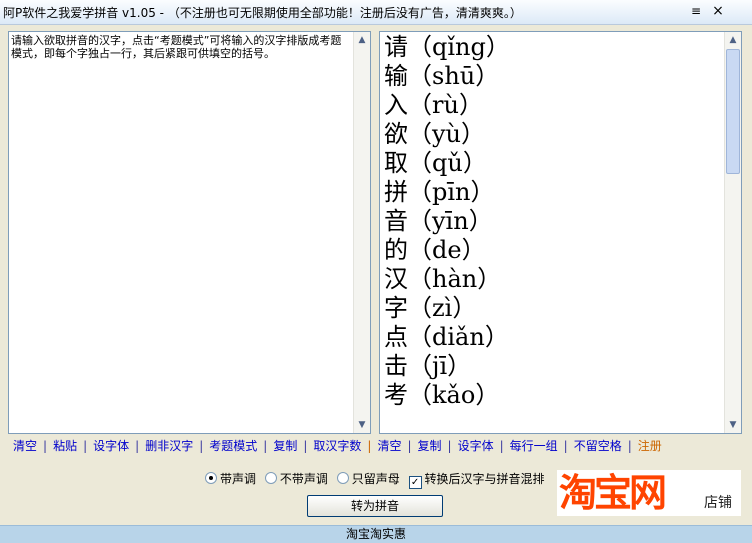  Describe the element at coordinates (169, 446) in the screenshot. I see `remove-non-chinese-link: 删非汉字` at that location.